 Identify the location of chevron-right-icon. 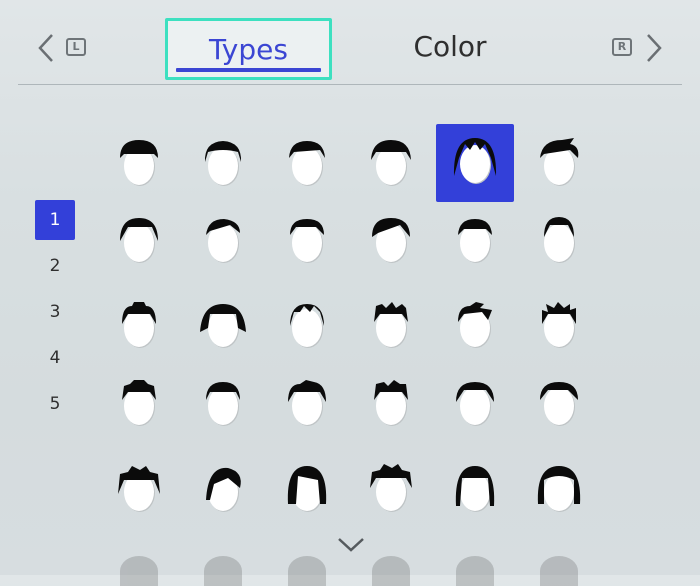
(654, 48).